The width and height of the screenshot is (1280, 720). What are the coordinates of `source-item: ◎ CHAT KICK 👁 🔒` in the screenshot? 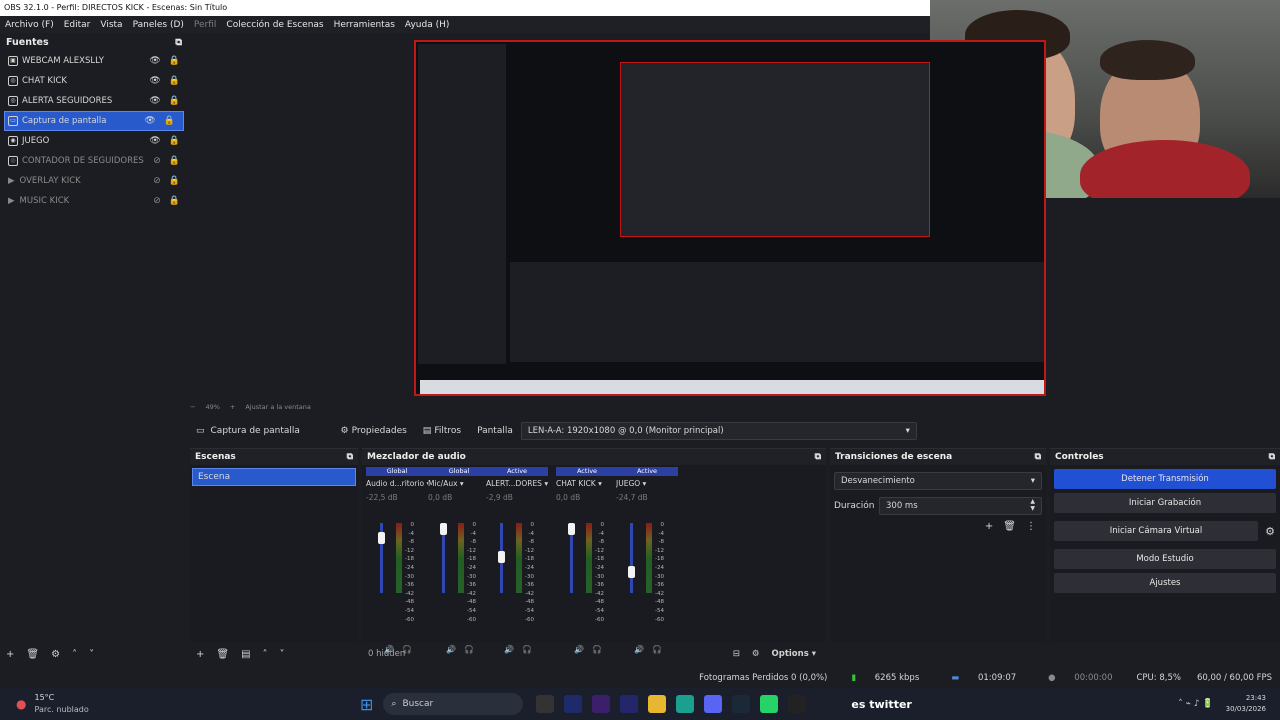 It's located at (94, 81).